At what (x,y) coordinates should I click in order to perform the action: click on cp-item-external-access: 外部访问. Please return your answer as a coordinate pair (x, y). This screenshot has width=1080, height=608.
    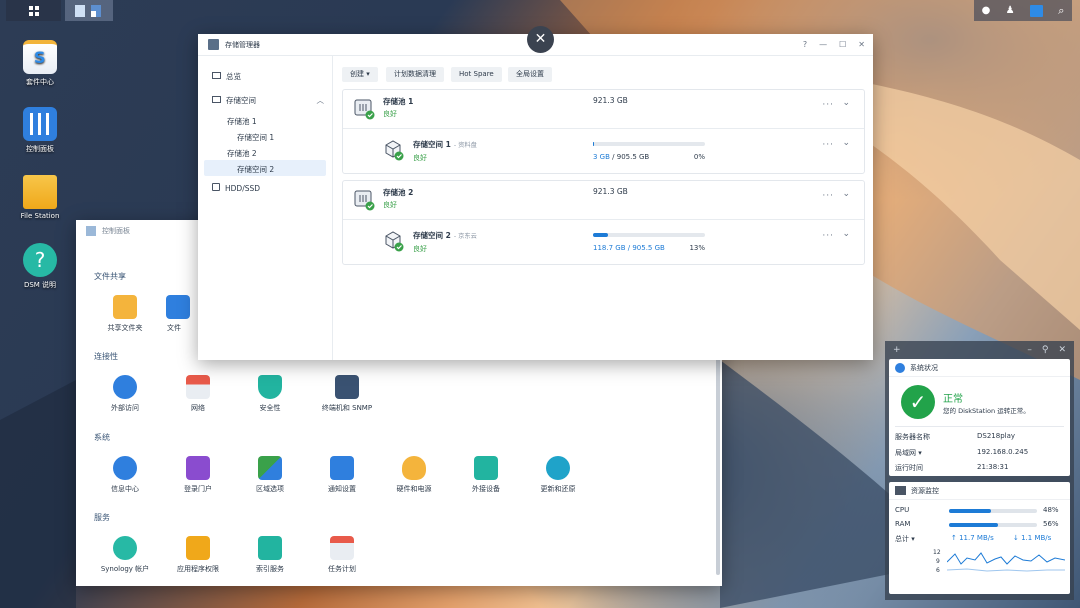
    Looking at the image, I should click on (125, 394).